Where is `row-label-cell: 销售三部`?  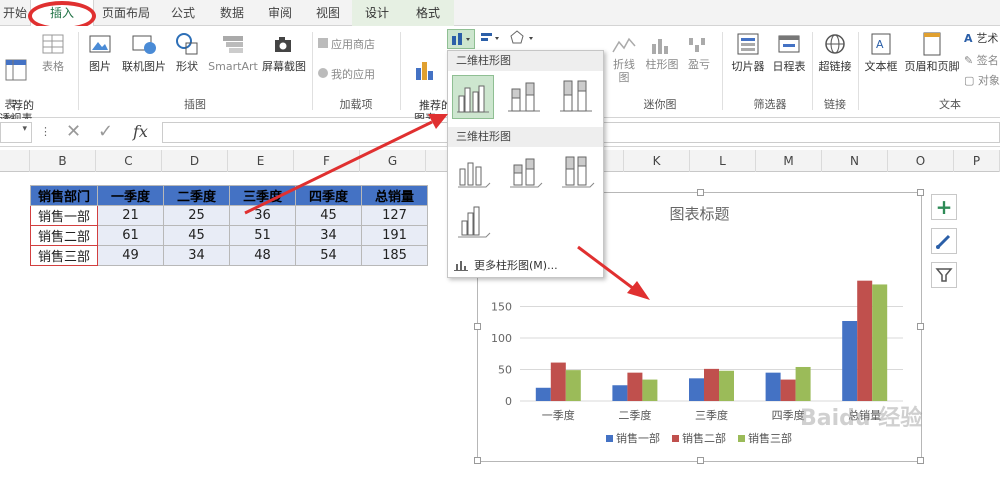 row-label-cell: 销售三部 is located at coordinates (64, 255).